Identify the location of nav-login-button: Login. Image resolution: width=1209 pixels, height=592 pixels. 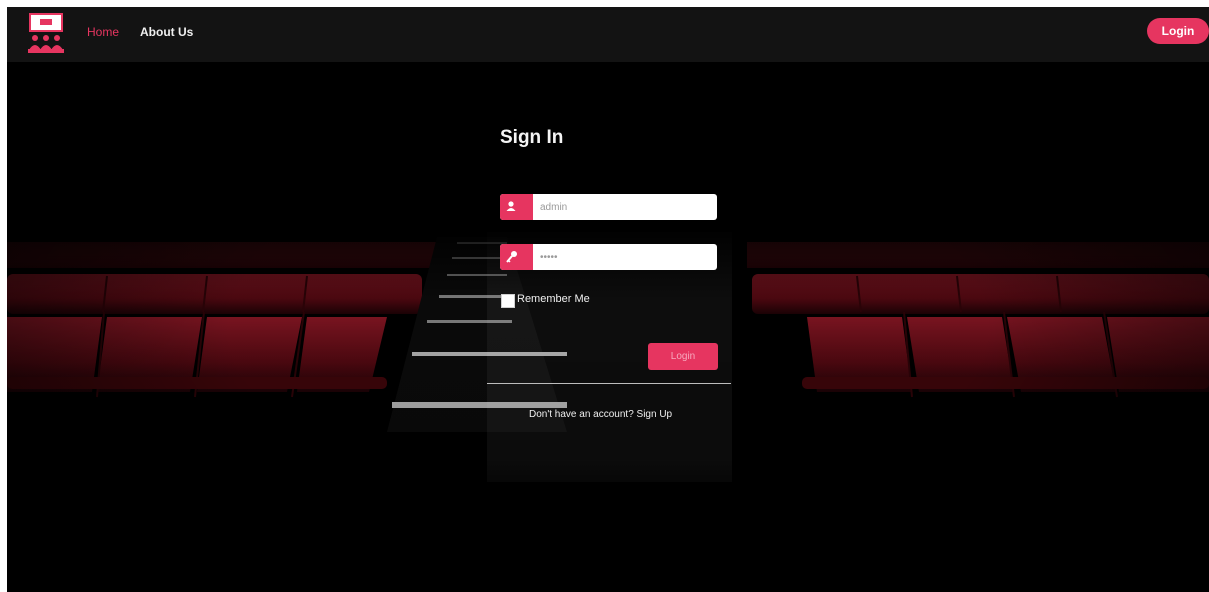
(1178, 31).